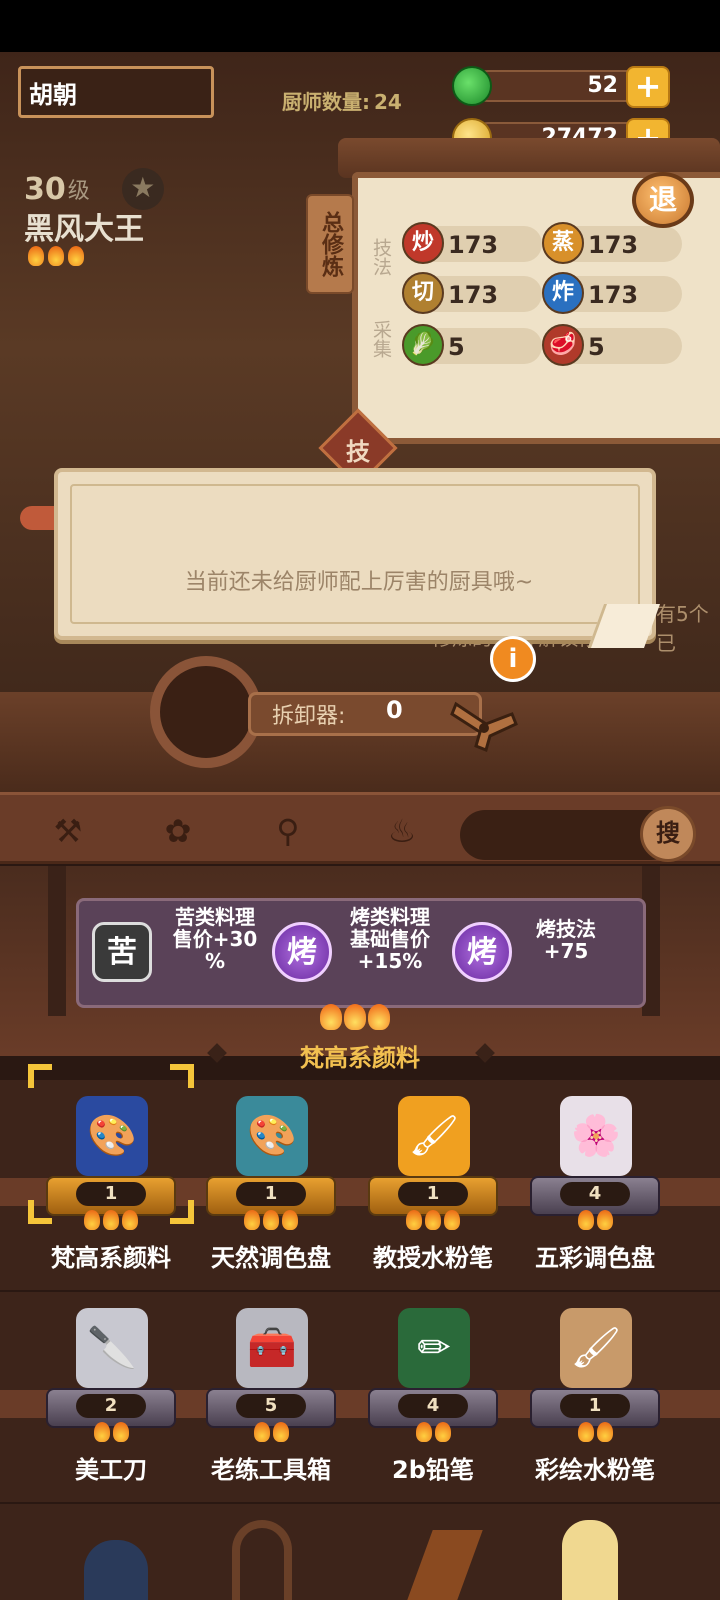  I want to click on banner-post, so click(57, 941).